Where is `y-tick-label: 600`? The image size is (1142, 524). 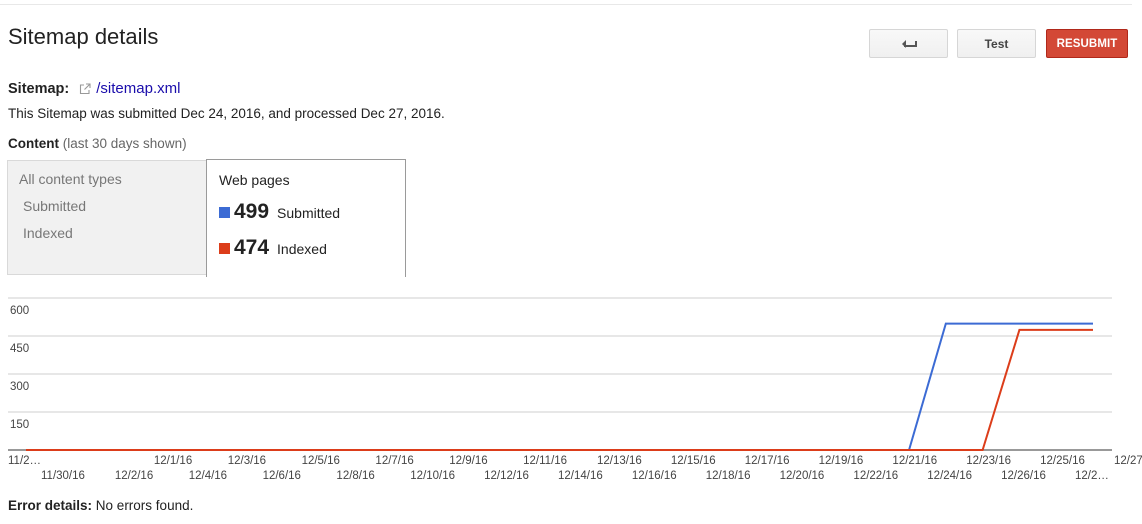 y-tick-label: 600 is located at coordinates (19, 311).